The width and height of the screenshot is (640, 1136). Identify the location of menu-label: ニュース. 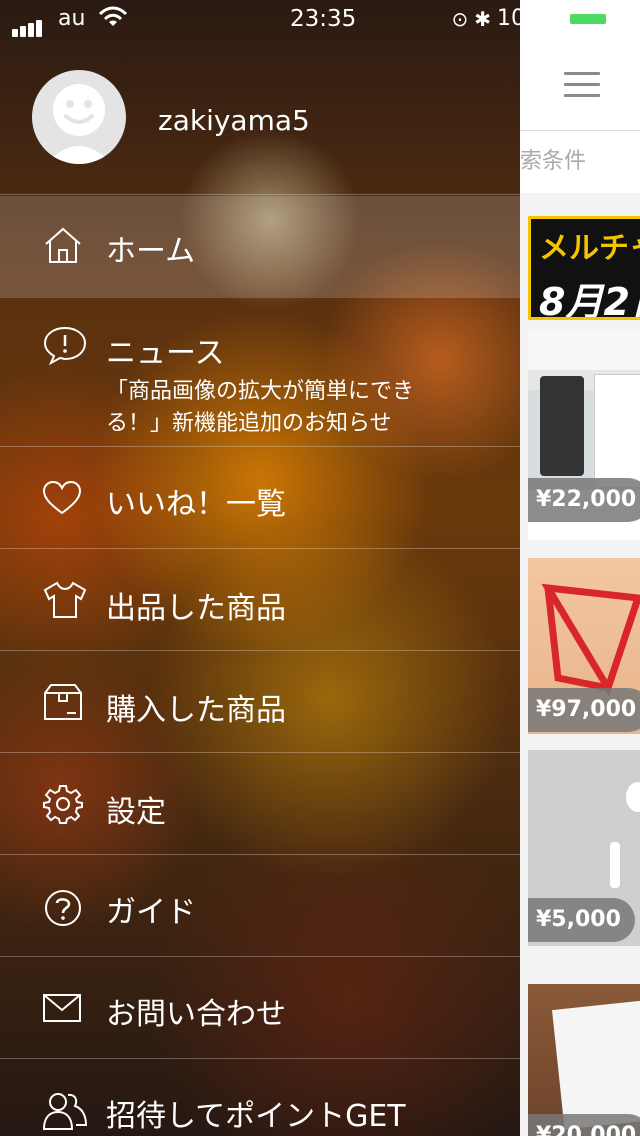
(165, 353).